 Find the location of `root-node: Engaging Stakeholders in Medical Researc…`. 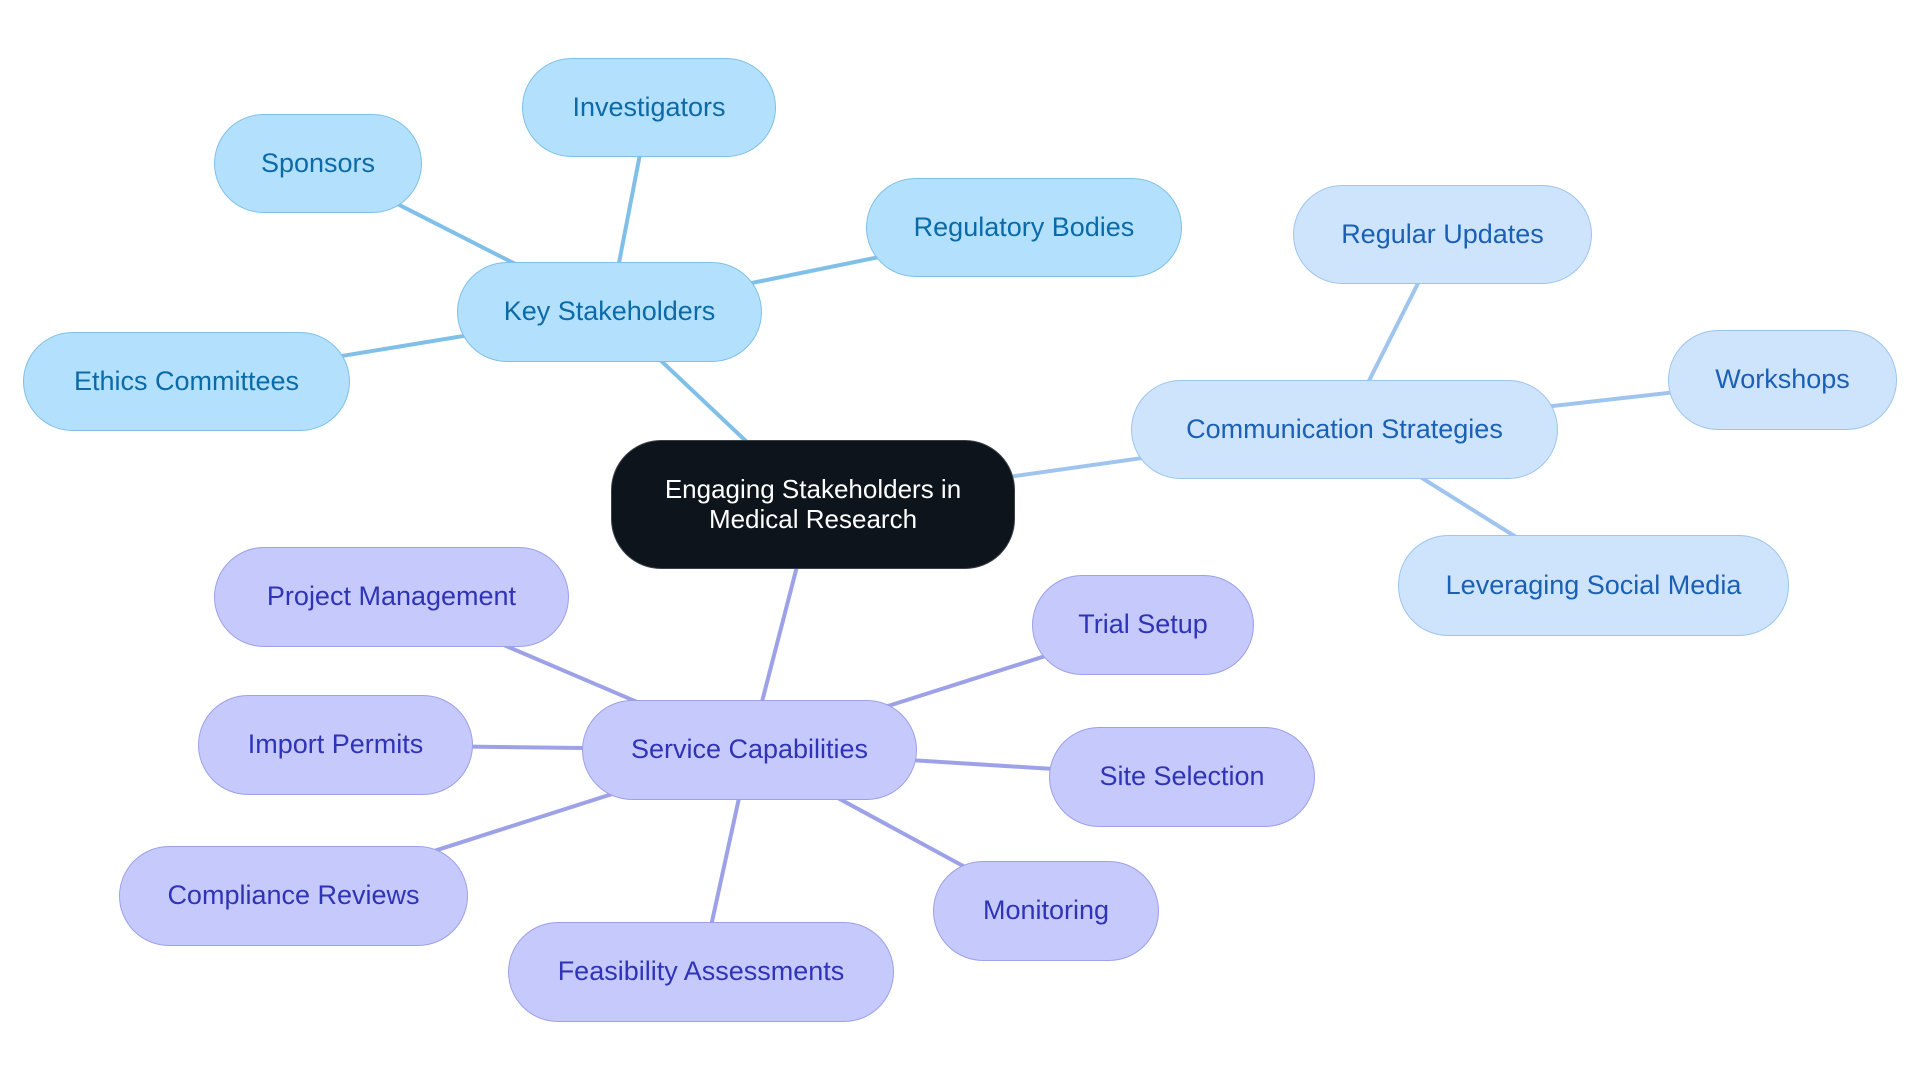

root-node: Engaging Stakeholders in Medical Researc… is located at coordinates (813, 504).